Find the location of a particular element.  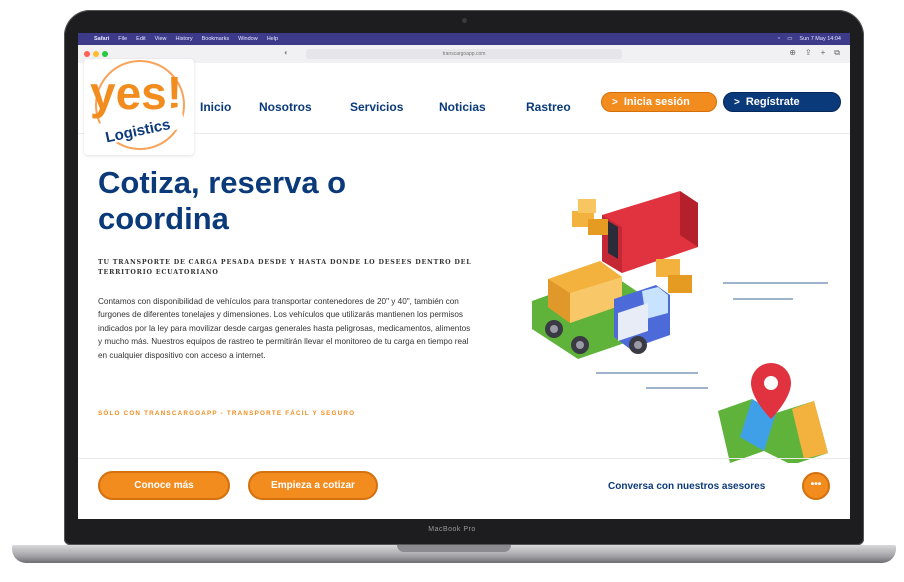

map-pin-illustration is located at coordinates (773, 413).